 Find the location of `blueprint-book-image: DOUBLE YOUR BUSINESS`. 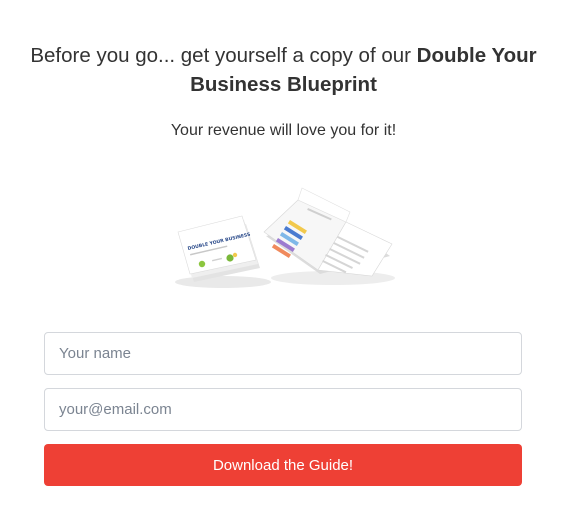

blueprint-book-image: DOUBLE YOUR BUSINESS is located at coordinates (285, 237).